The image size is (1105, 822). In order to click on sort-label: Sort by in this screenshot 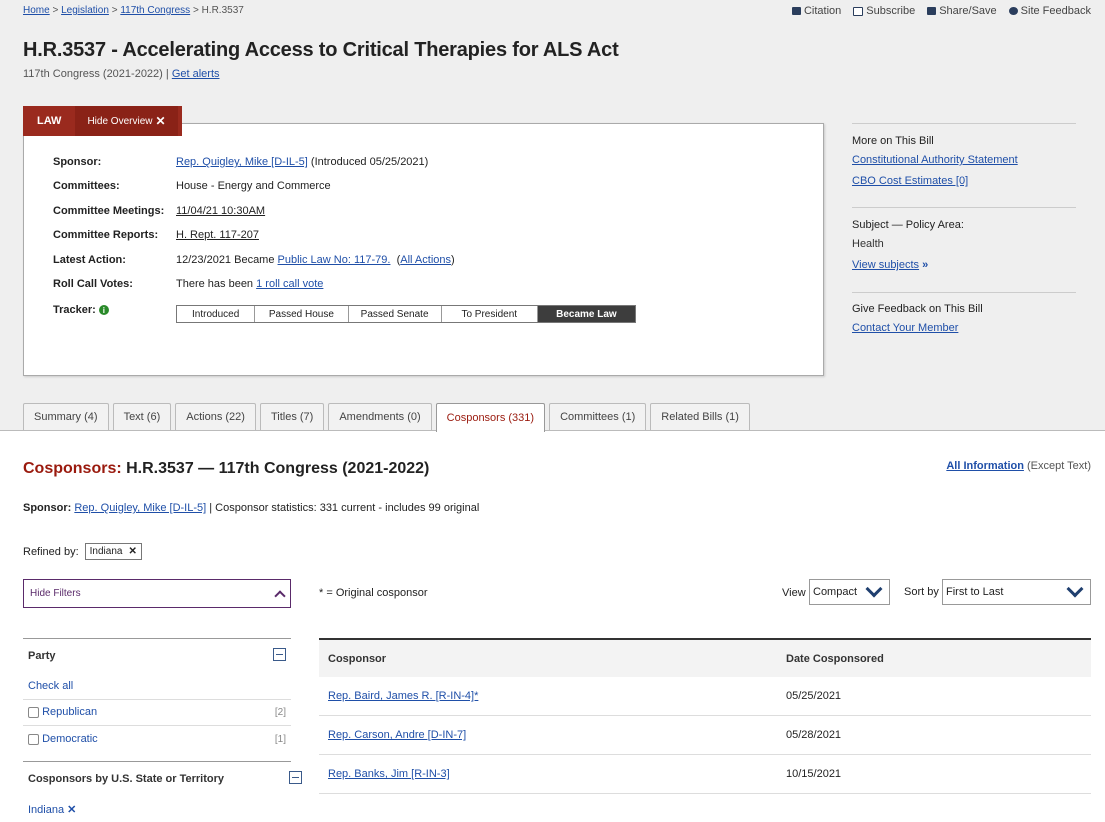, I will do `click(921, 592)`.